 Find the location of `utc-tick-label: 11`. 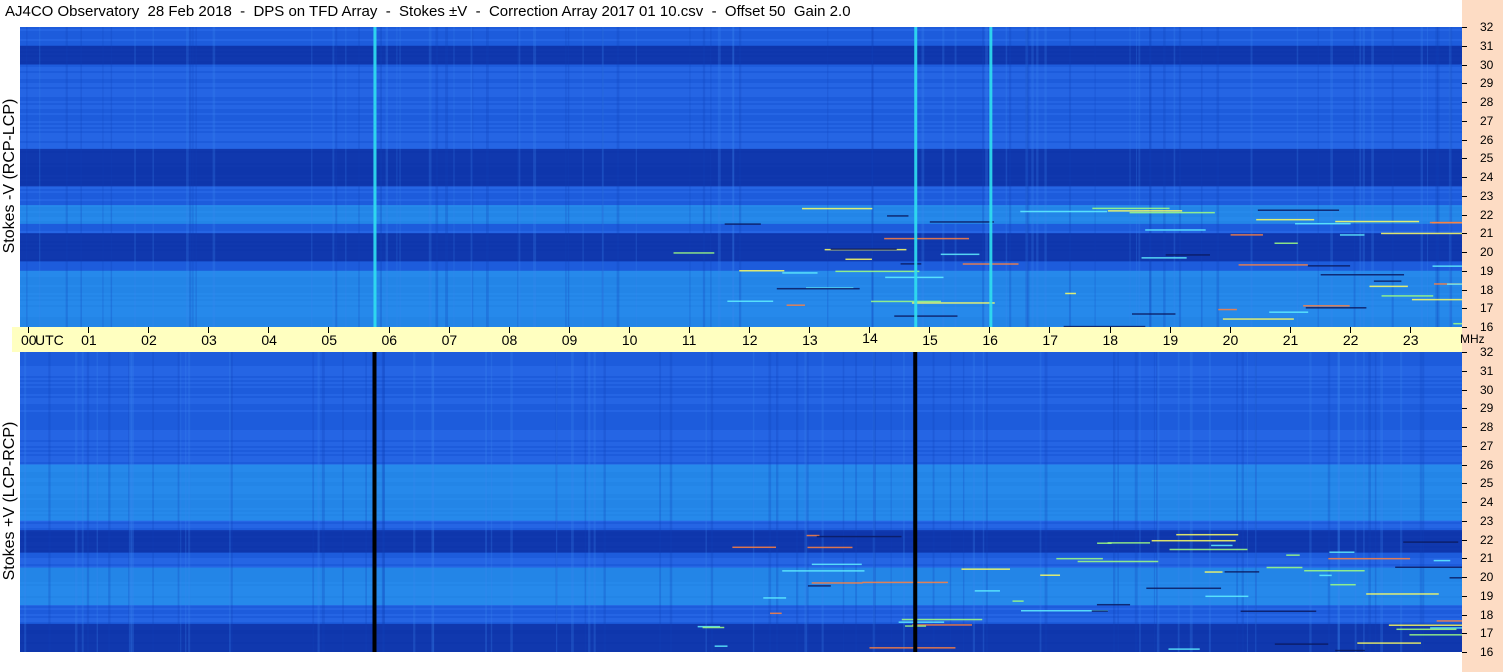

utc-tick-label: 11 is located at coordinates (689, 340).